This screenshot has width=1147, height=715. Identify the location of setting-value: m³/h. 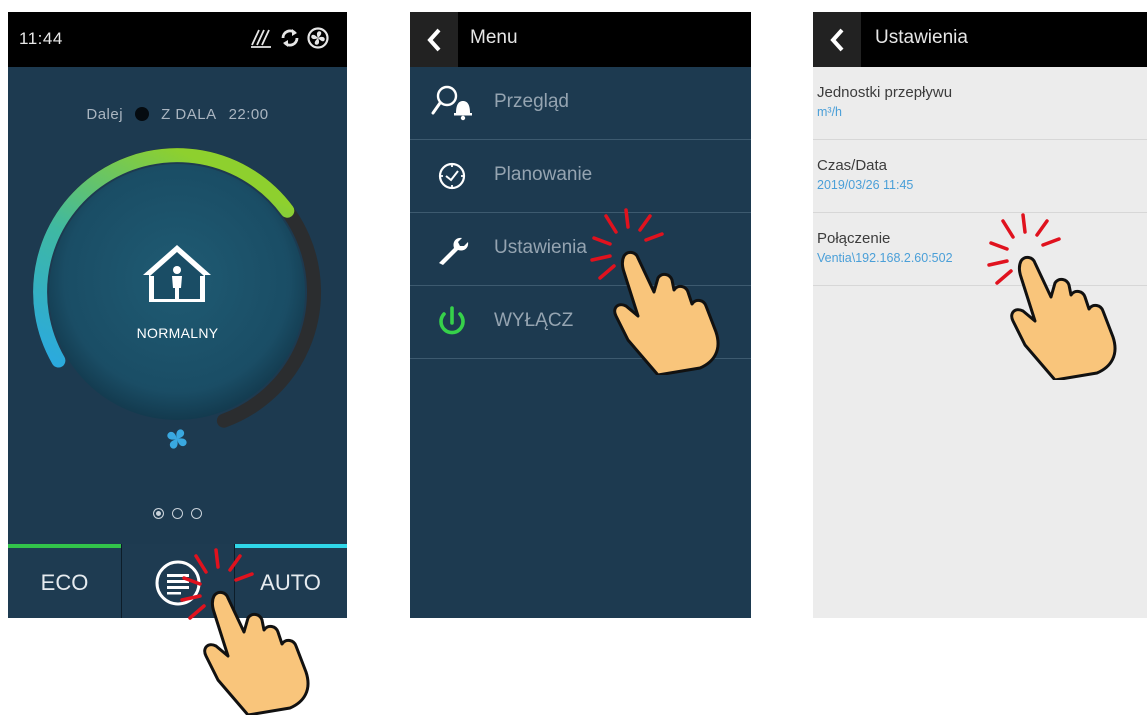
(829, 112).